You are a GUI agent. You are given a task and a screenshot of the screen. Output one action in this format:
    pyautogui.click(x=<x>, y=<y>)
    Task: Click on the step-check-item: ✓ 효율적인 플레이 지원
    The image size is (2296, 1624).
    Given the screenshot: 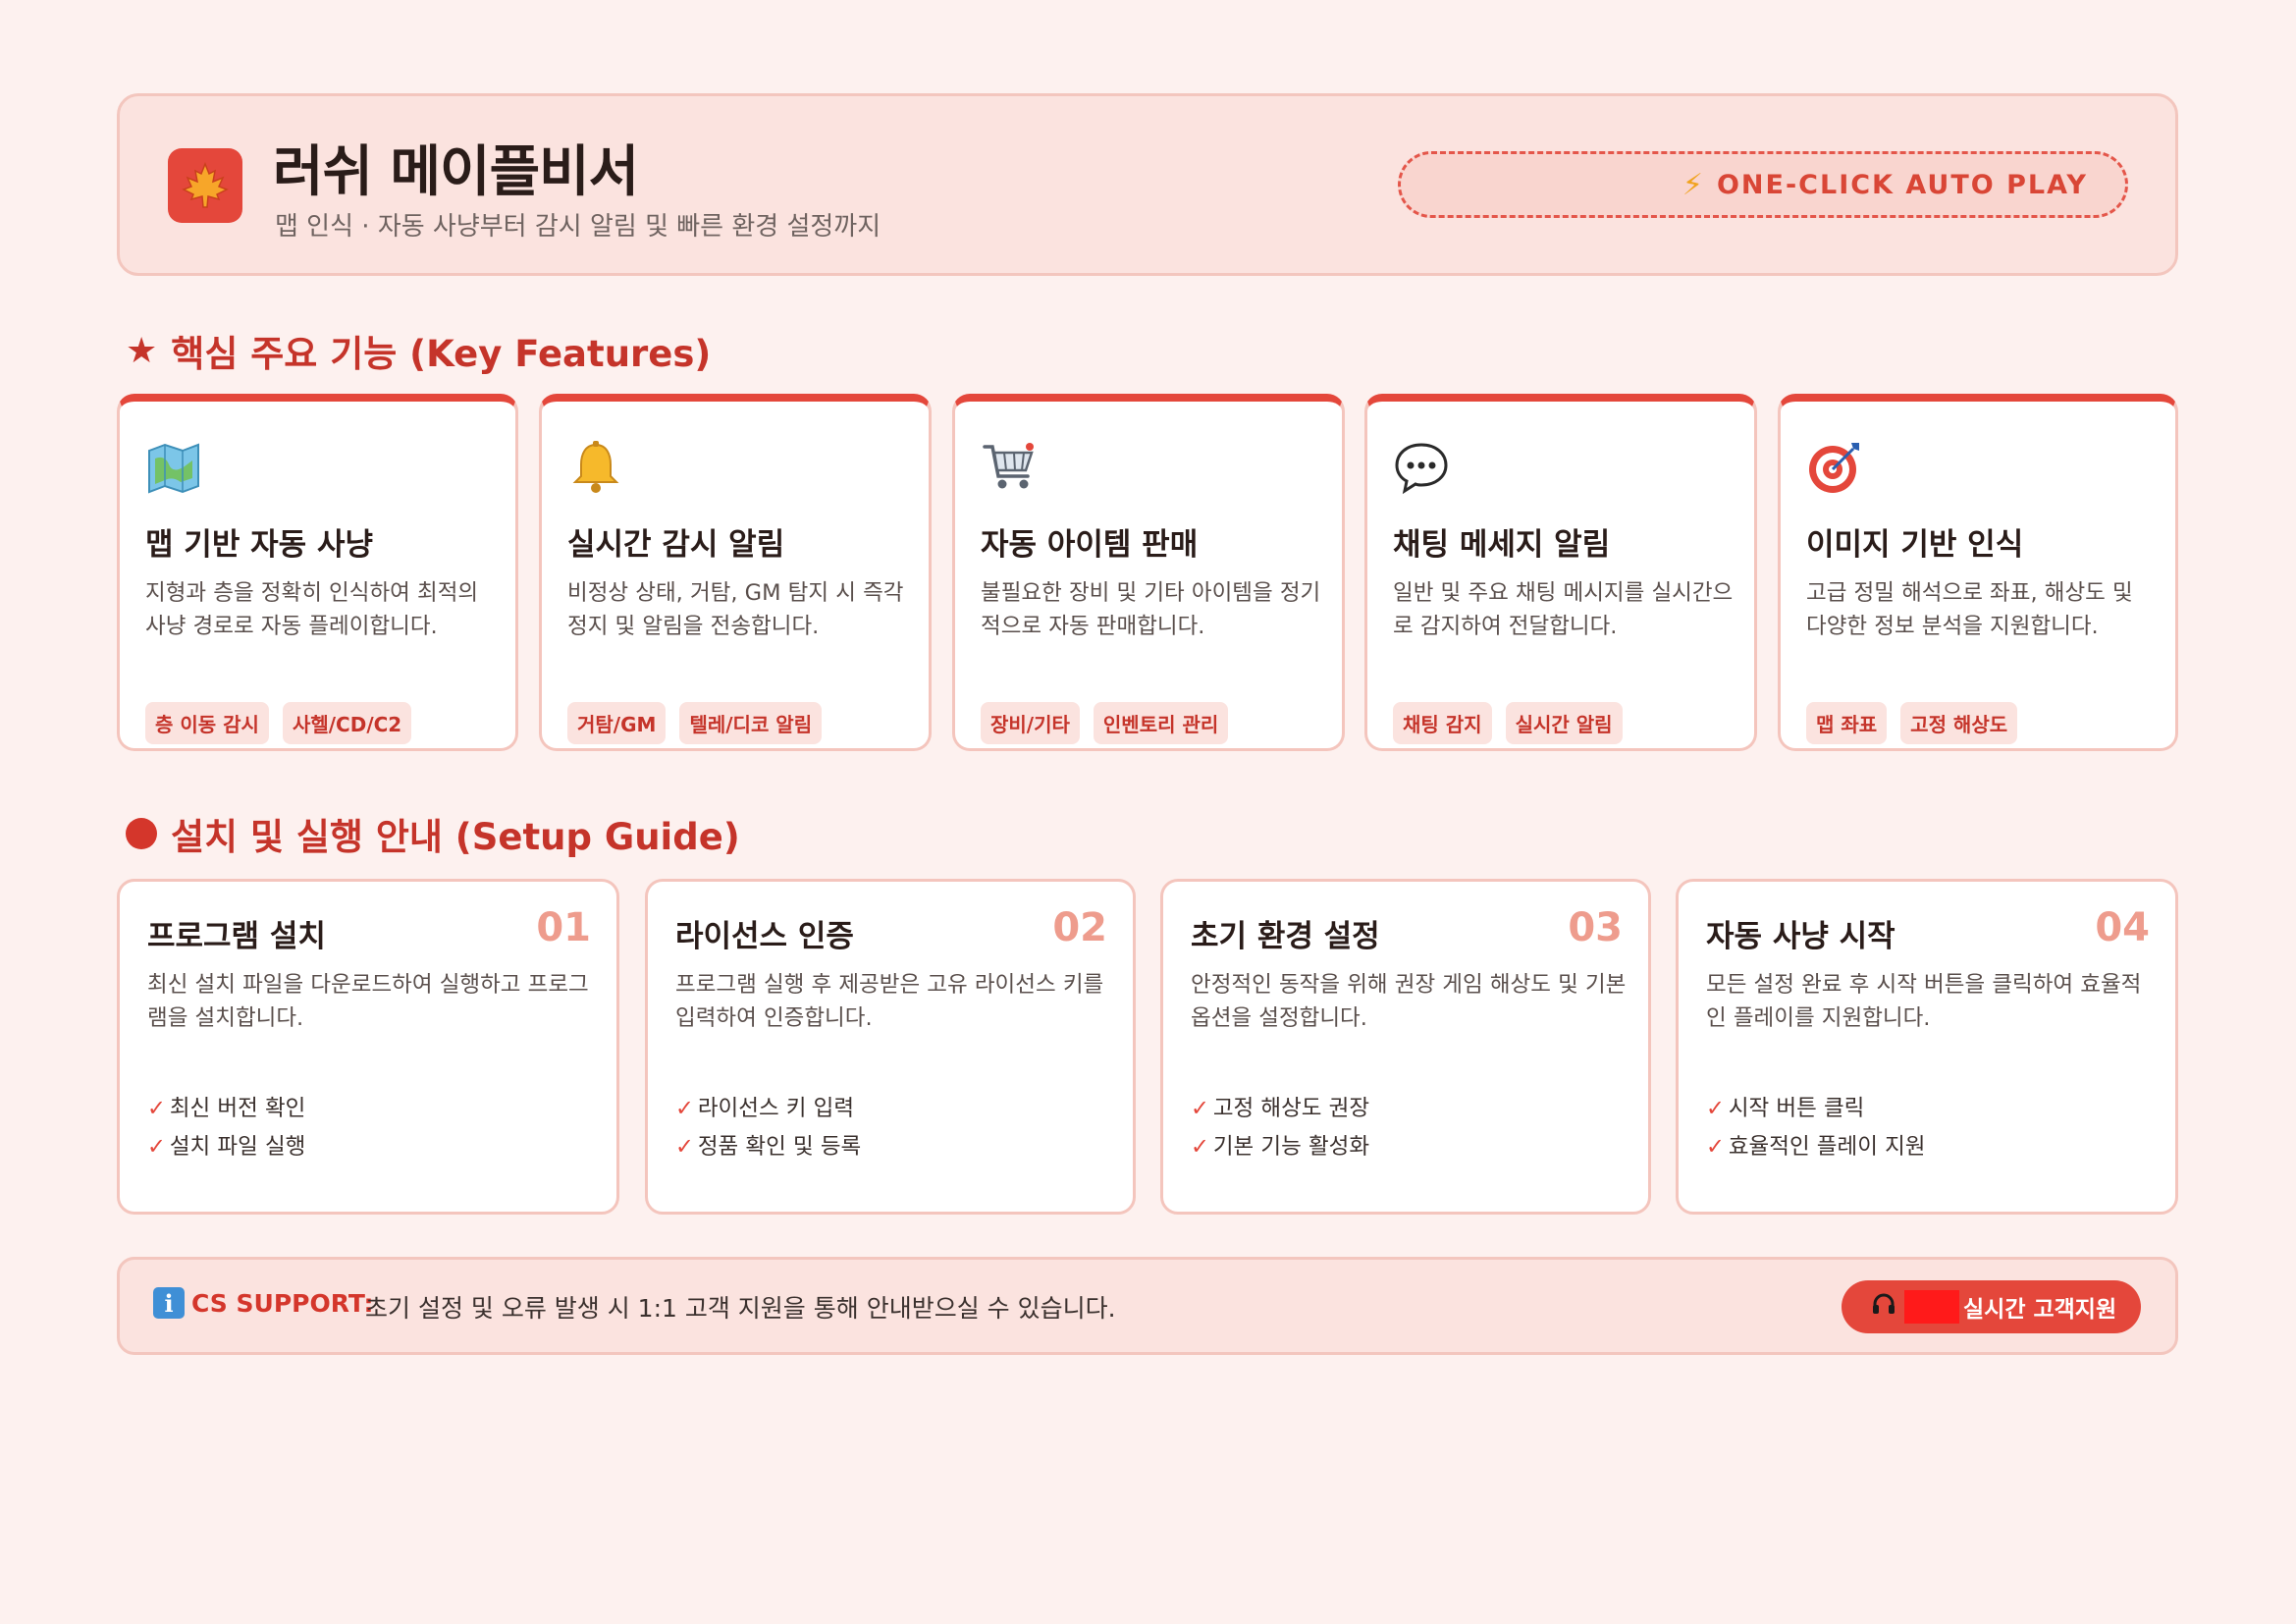 What is the action you would take?
    pyautogui.click(x=1816, y=1147)
    